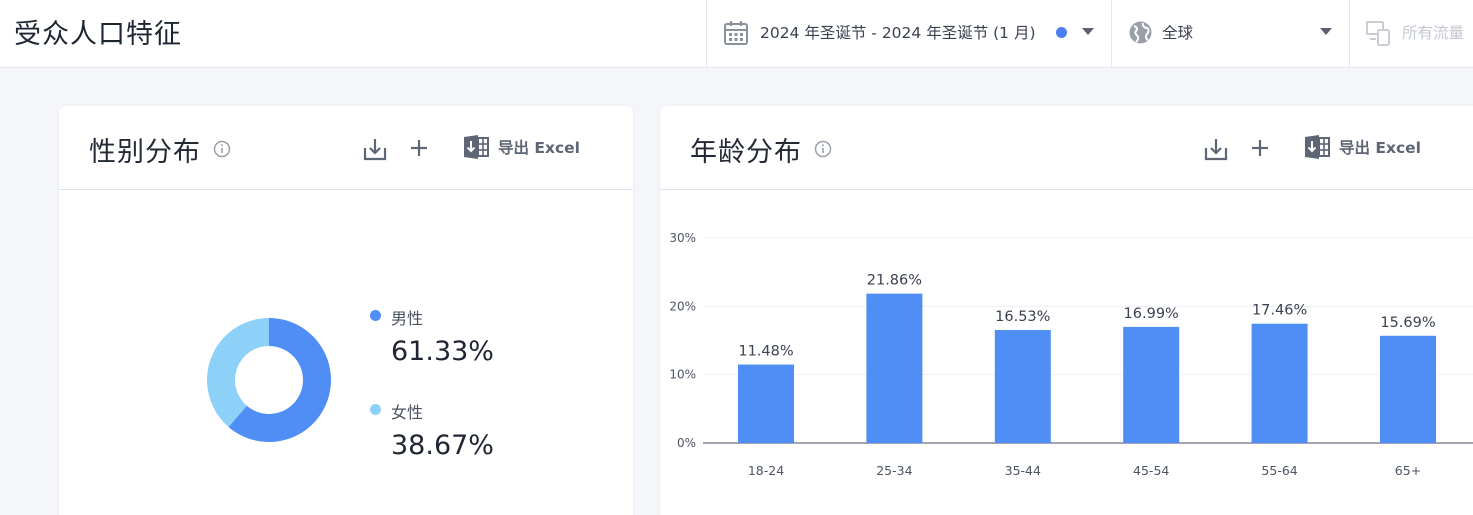 The image size is (1473, 515). Describe the element at coordinates (1022, 317) in the screenshot. I see `bar-value-label: 16.53%` at that location.